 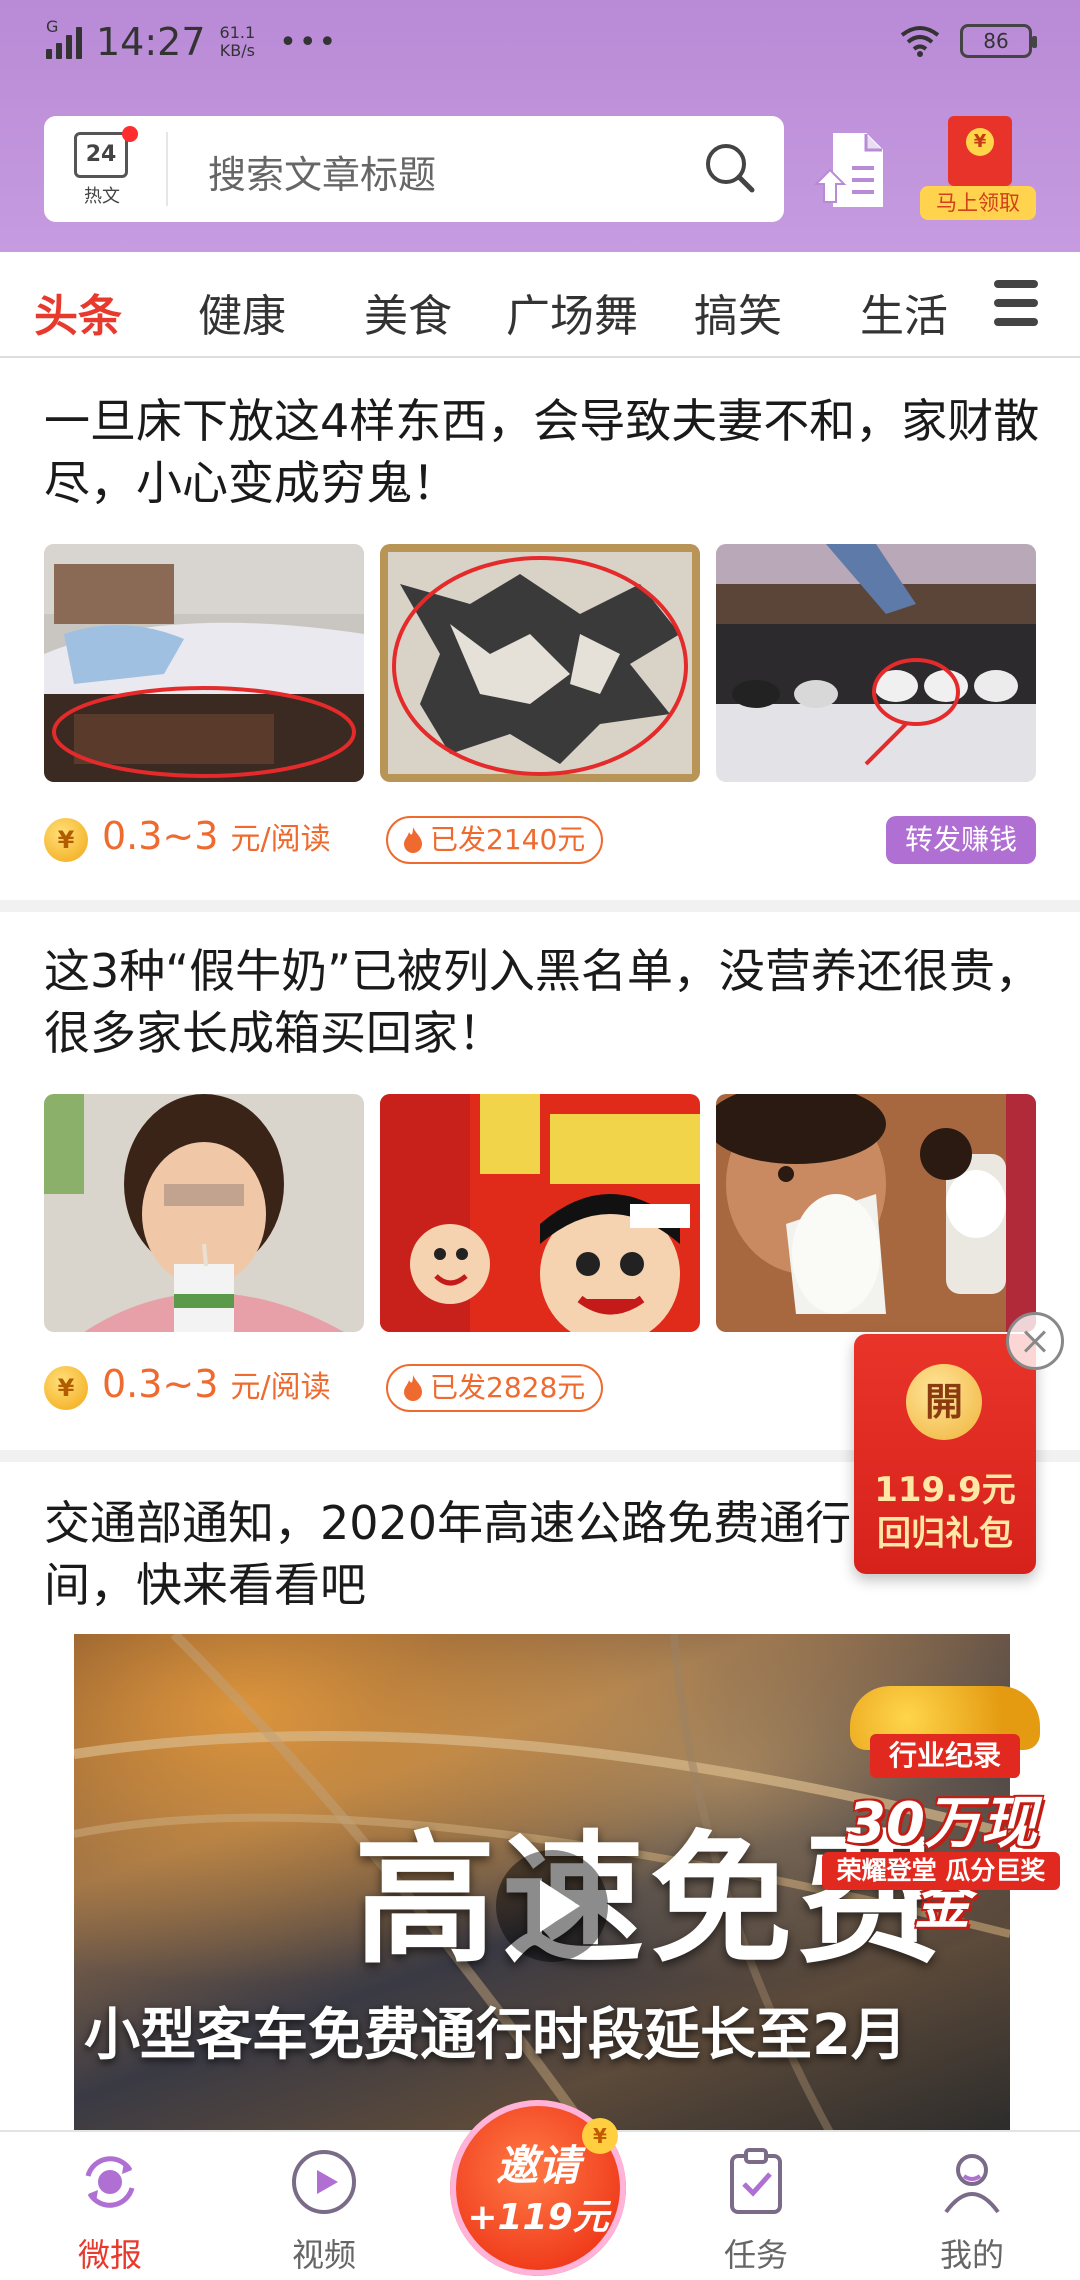 I want to click on calendar-icon: 24, so click(x=101, y=155).